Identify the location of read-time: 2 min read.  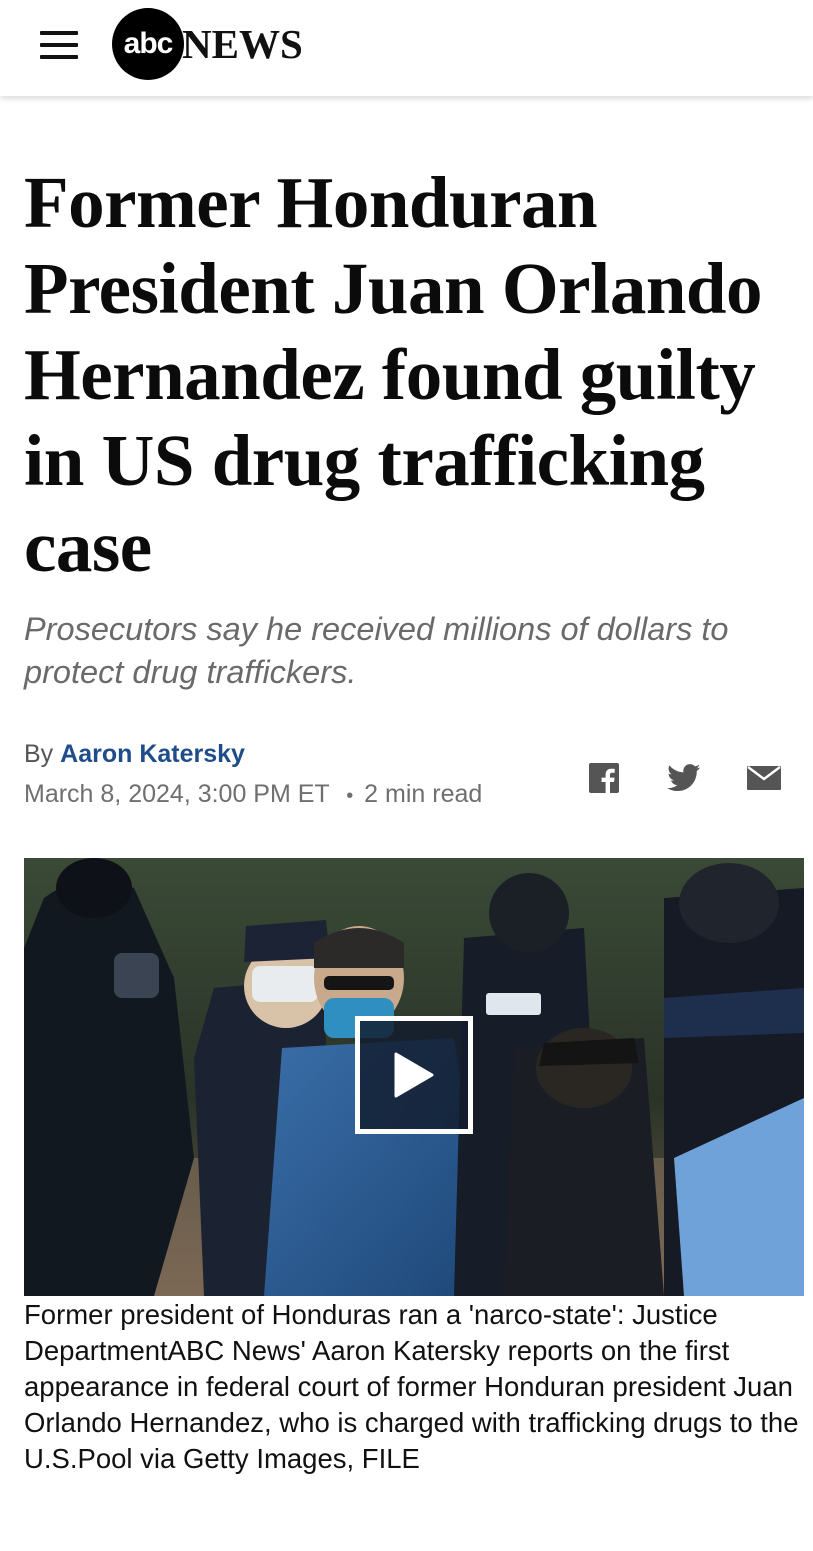
(423, 794).